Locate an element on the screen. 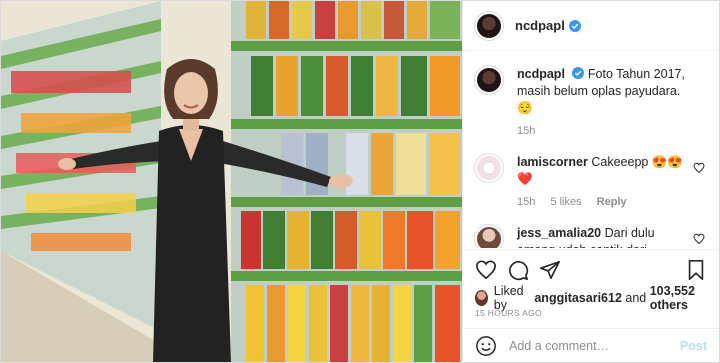 The image size is (720, 363). liker-avatar is located at coordinates (481, 298).